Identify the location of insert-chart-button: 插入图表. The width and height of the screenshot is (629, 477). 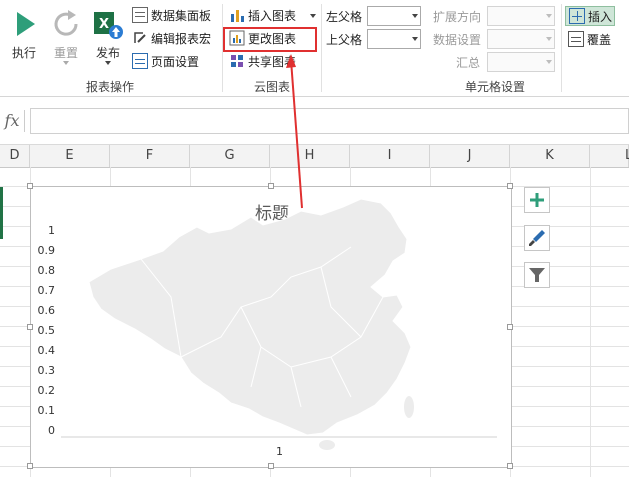
(272, 16).